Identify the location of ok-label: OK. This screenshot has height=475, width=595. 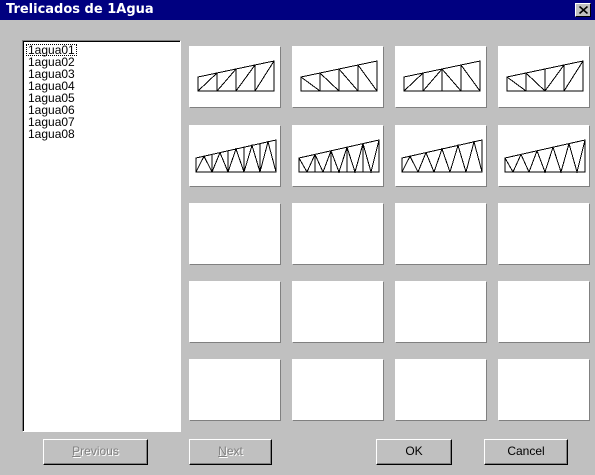
(414, 451).